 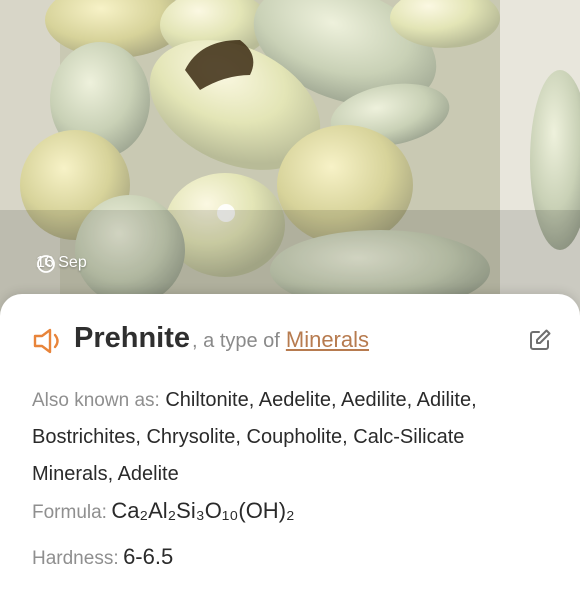 What do you see at coordinates (327, 340) in the screenshot?
I see `category-link: Minerals` at bounding box center [327, 340].